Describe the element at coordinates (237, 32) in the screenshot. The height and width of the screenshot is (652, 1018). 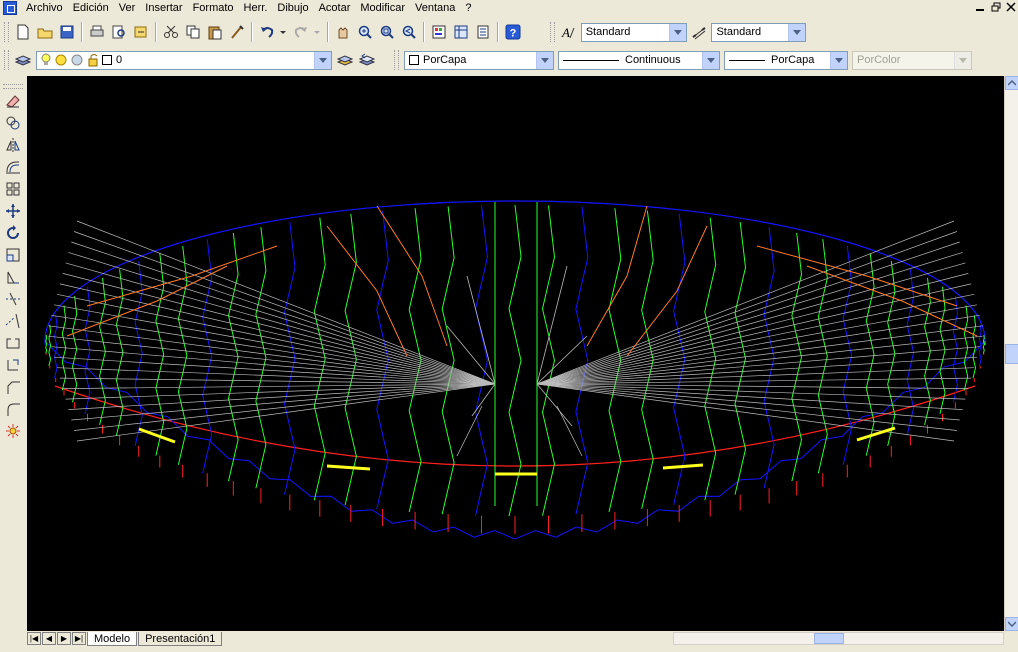
I see `match-properties-button` at that location.